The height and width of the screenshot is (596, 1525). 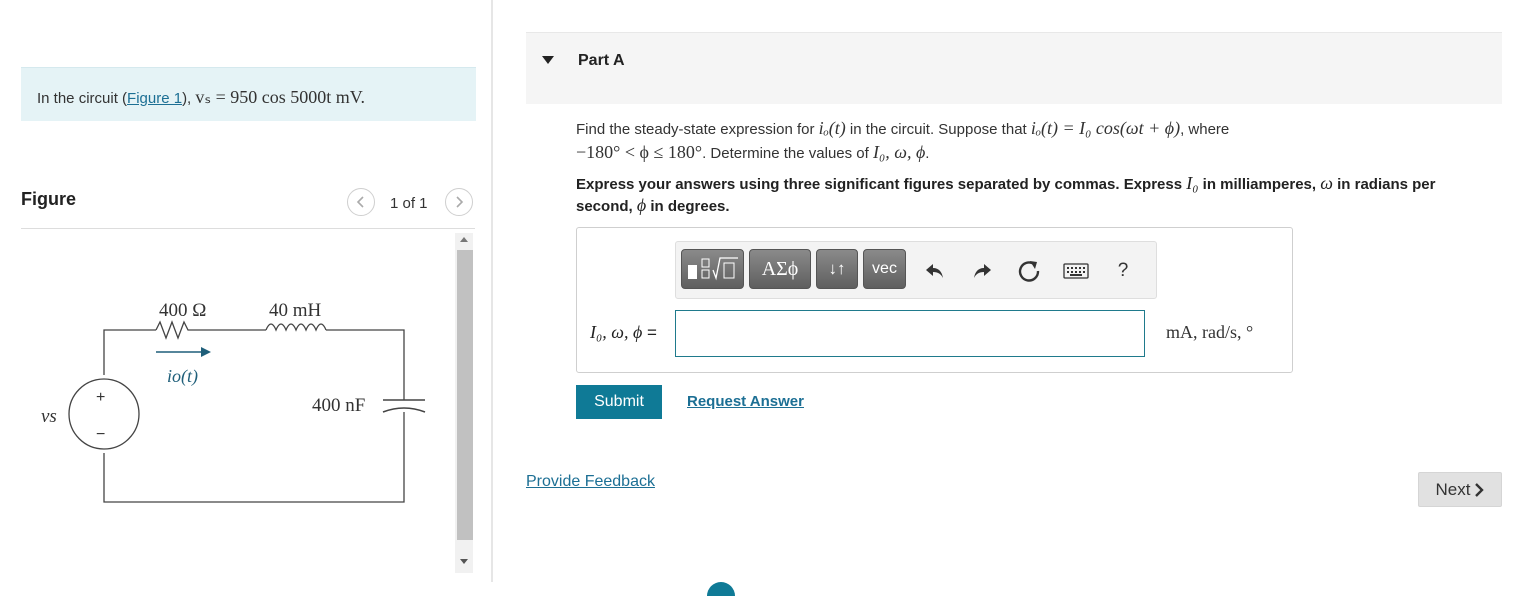 What do you see at coordinates (409, 203) in the screenshot?
I see `figure-pager: 1 of 1` at bounding box center [409, 203].